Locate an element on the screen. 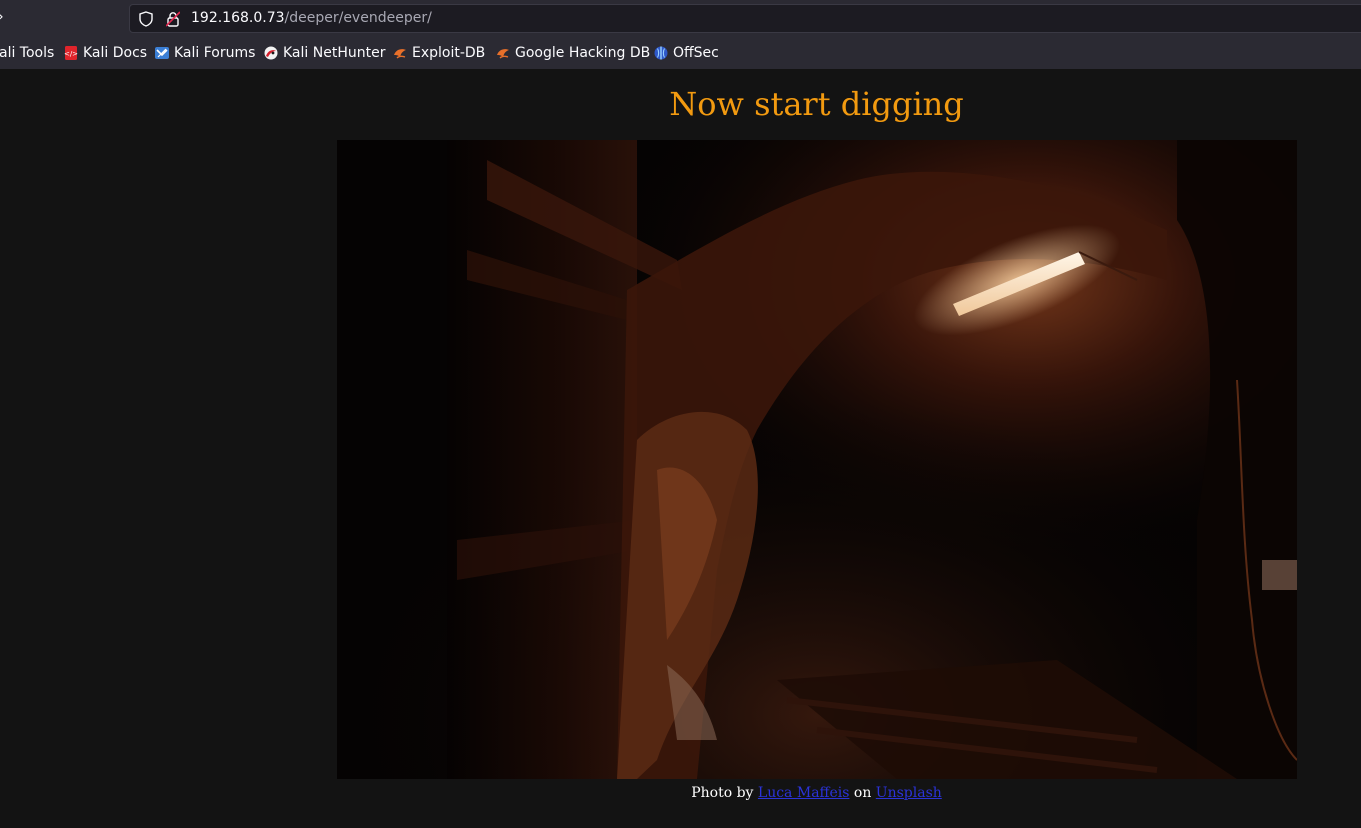 This screenshot has height=828, width=1361. bookmark-kali-docs: </> Kali Docs is located at coordinates (105, 53).